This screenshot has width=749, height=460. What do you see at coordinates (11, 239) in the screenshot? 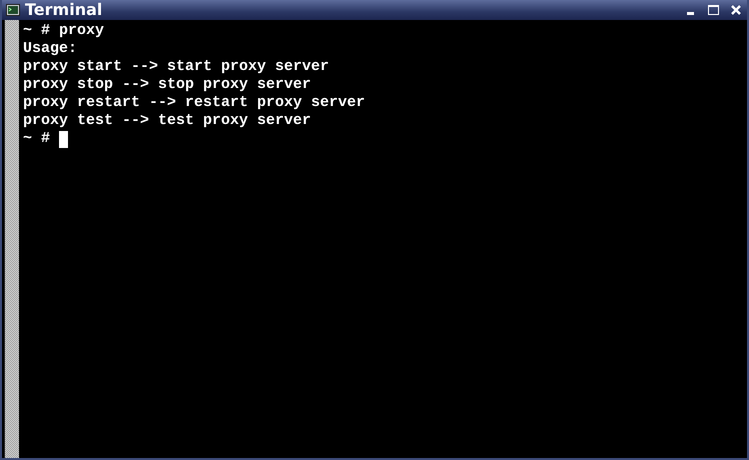
I see `scrollbar-track` at bounding box center [11, 239].